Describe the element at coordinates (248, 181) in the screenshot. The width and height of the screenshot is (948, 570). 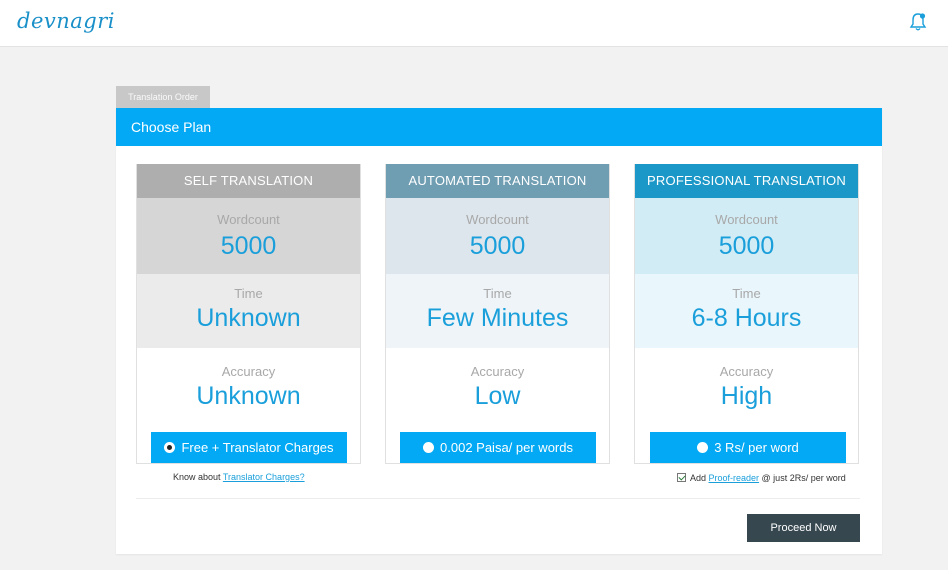
I see `plan-title: SELF TRANSLATION` at that location.